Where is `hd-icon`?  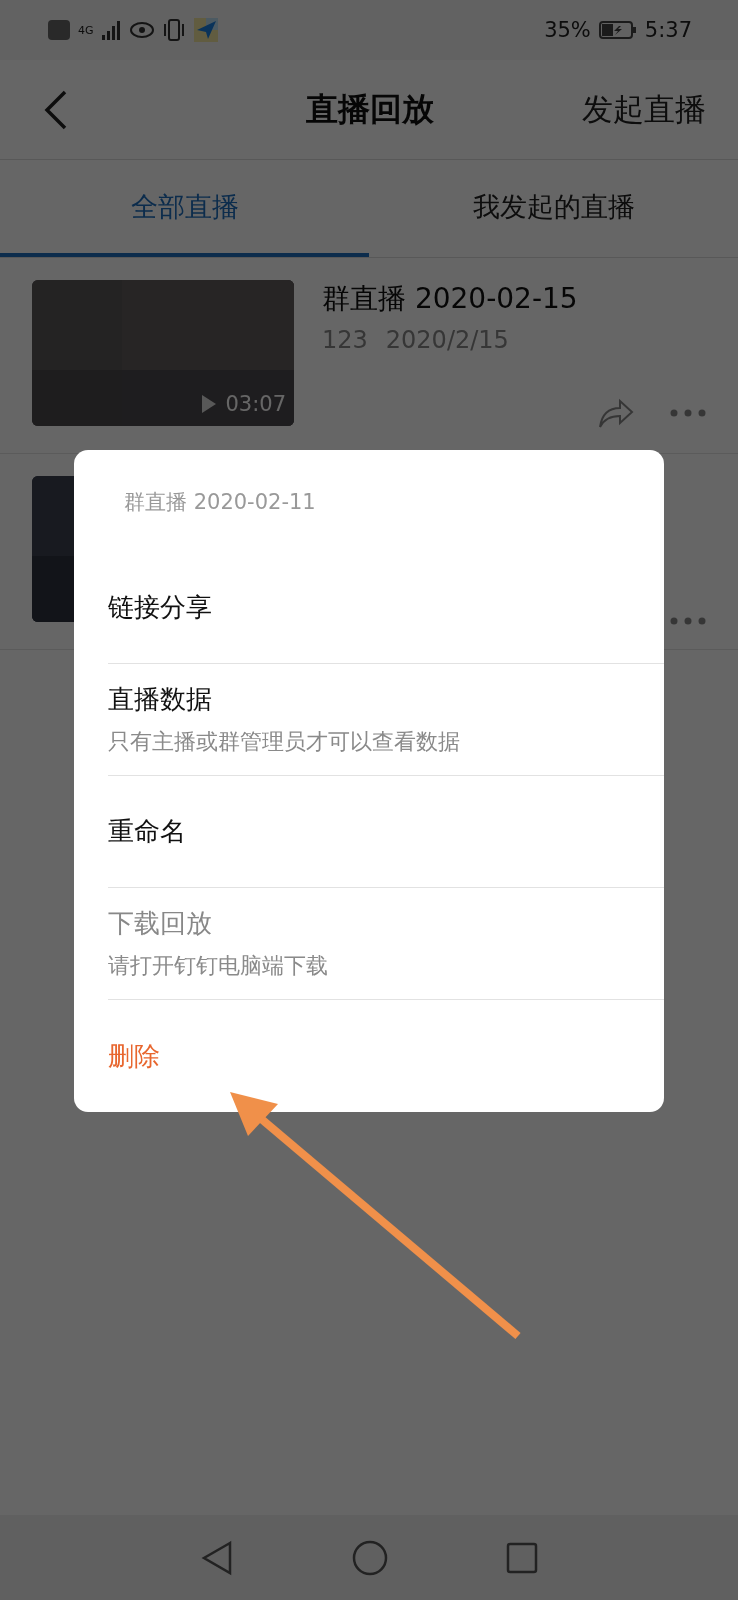
hd-icon is located at coordinates (59, 30).